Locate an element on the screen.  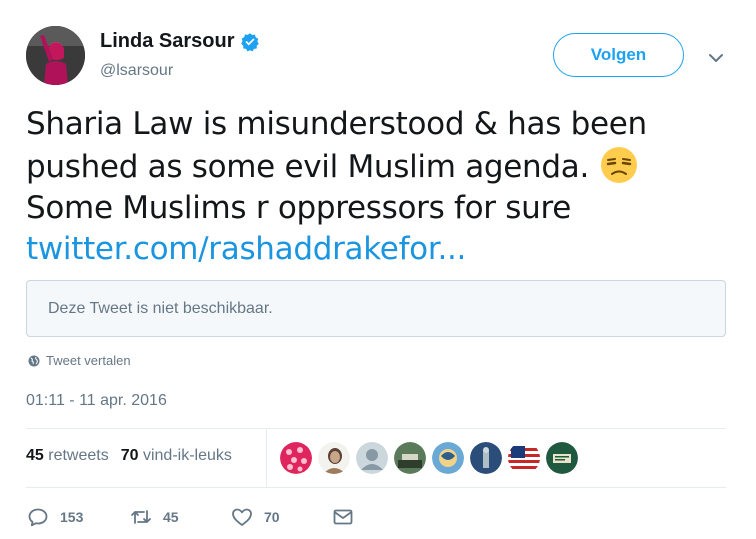
author-name-row: Linda Sarsour is located at coordinates (180, 41).